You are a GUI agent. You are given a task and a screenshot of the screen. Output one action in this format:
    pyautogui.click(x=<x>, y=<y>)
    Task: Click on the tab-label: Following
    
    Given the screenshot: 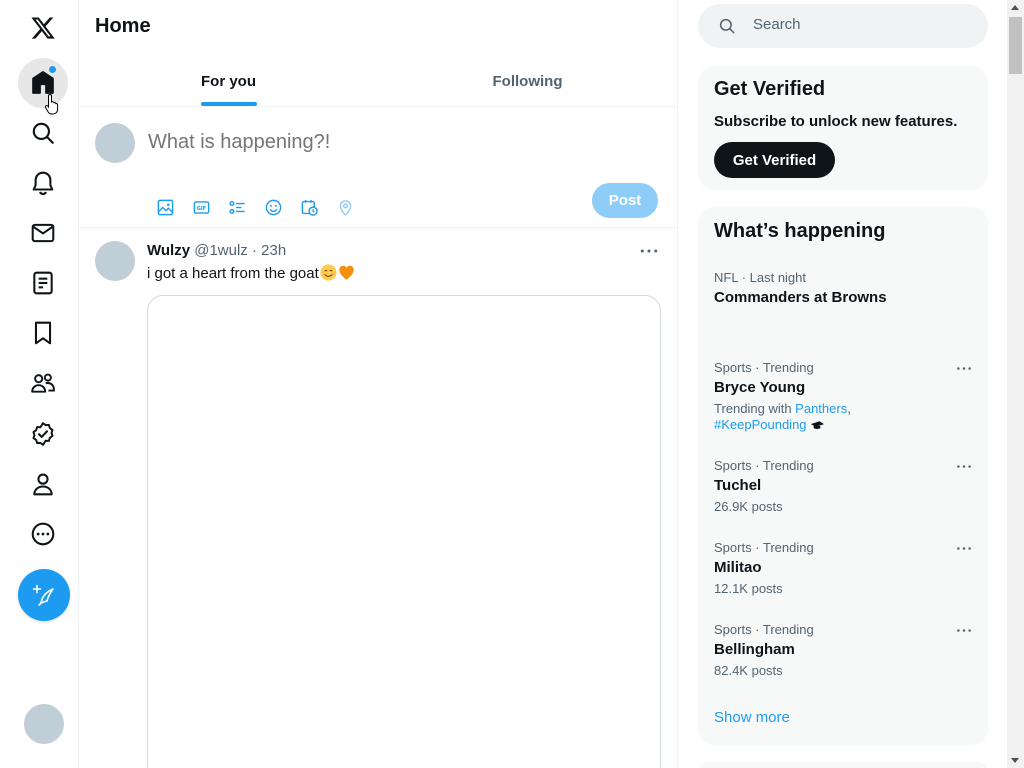 What is the action you would take?
    pyautogui.click(x=527, y=81)
    